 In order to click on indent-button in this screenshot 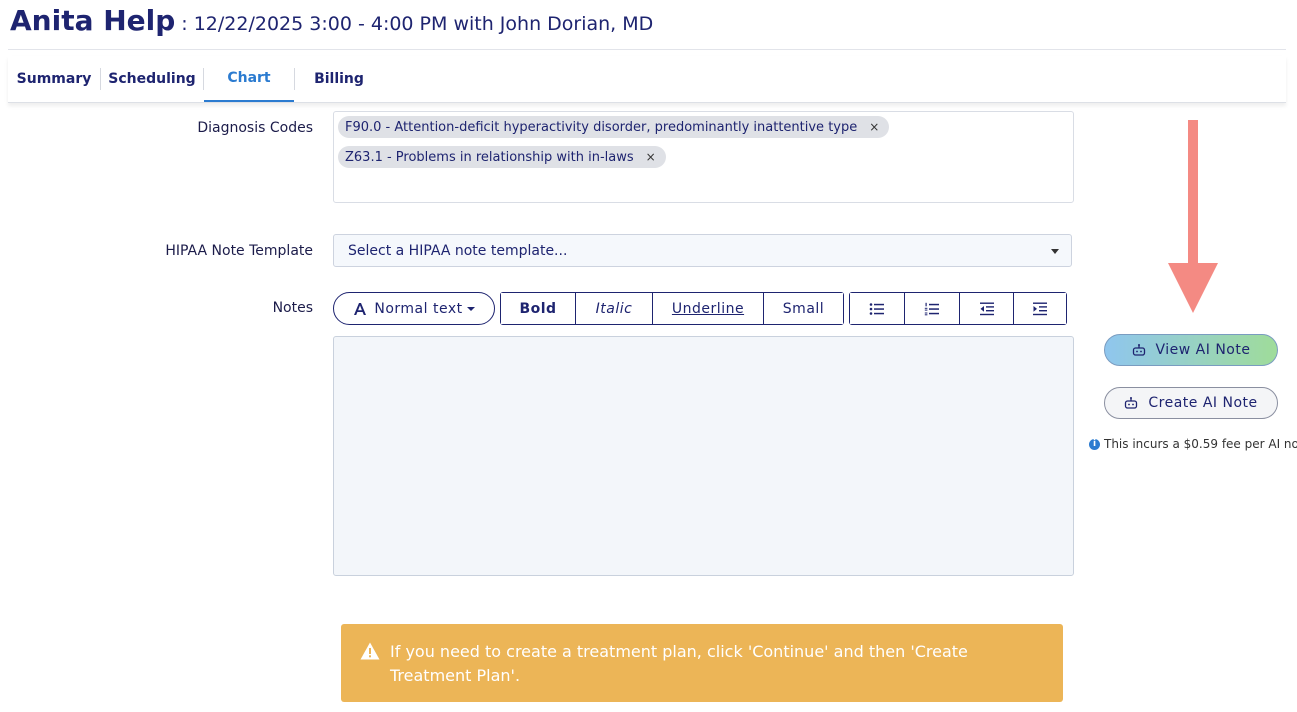, I will do `click(1040, 308)`.